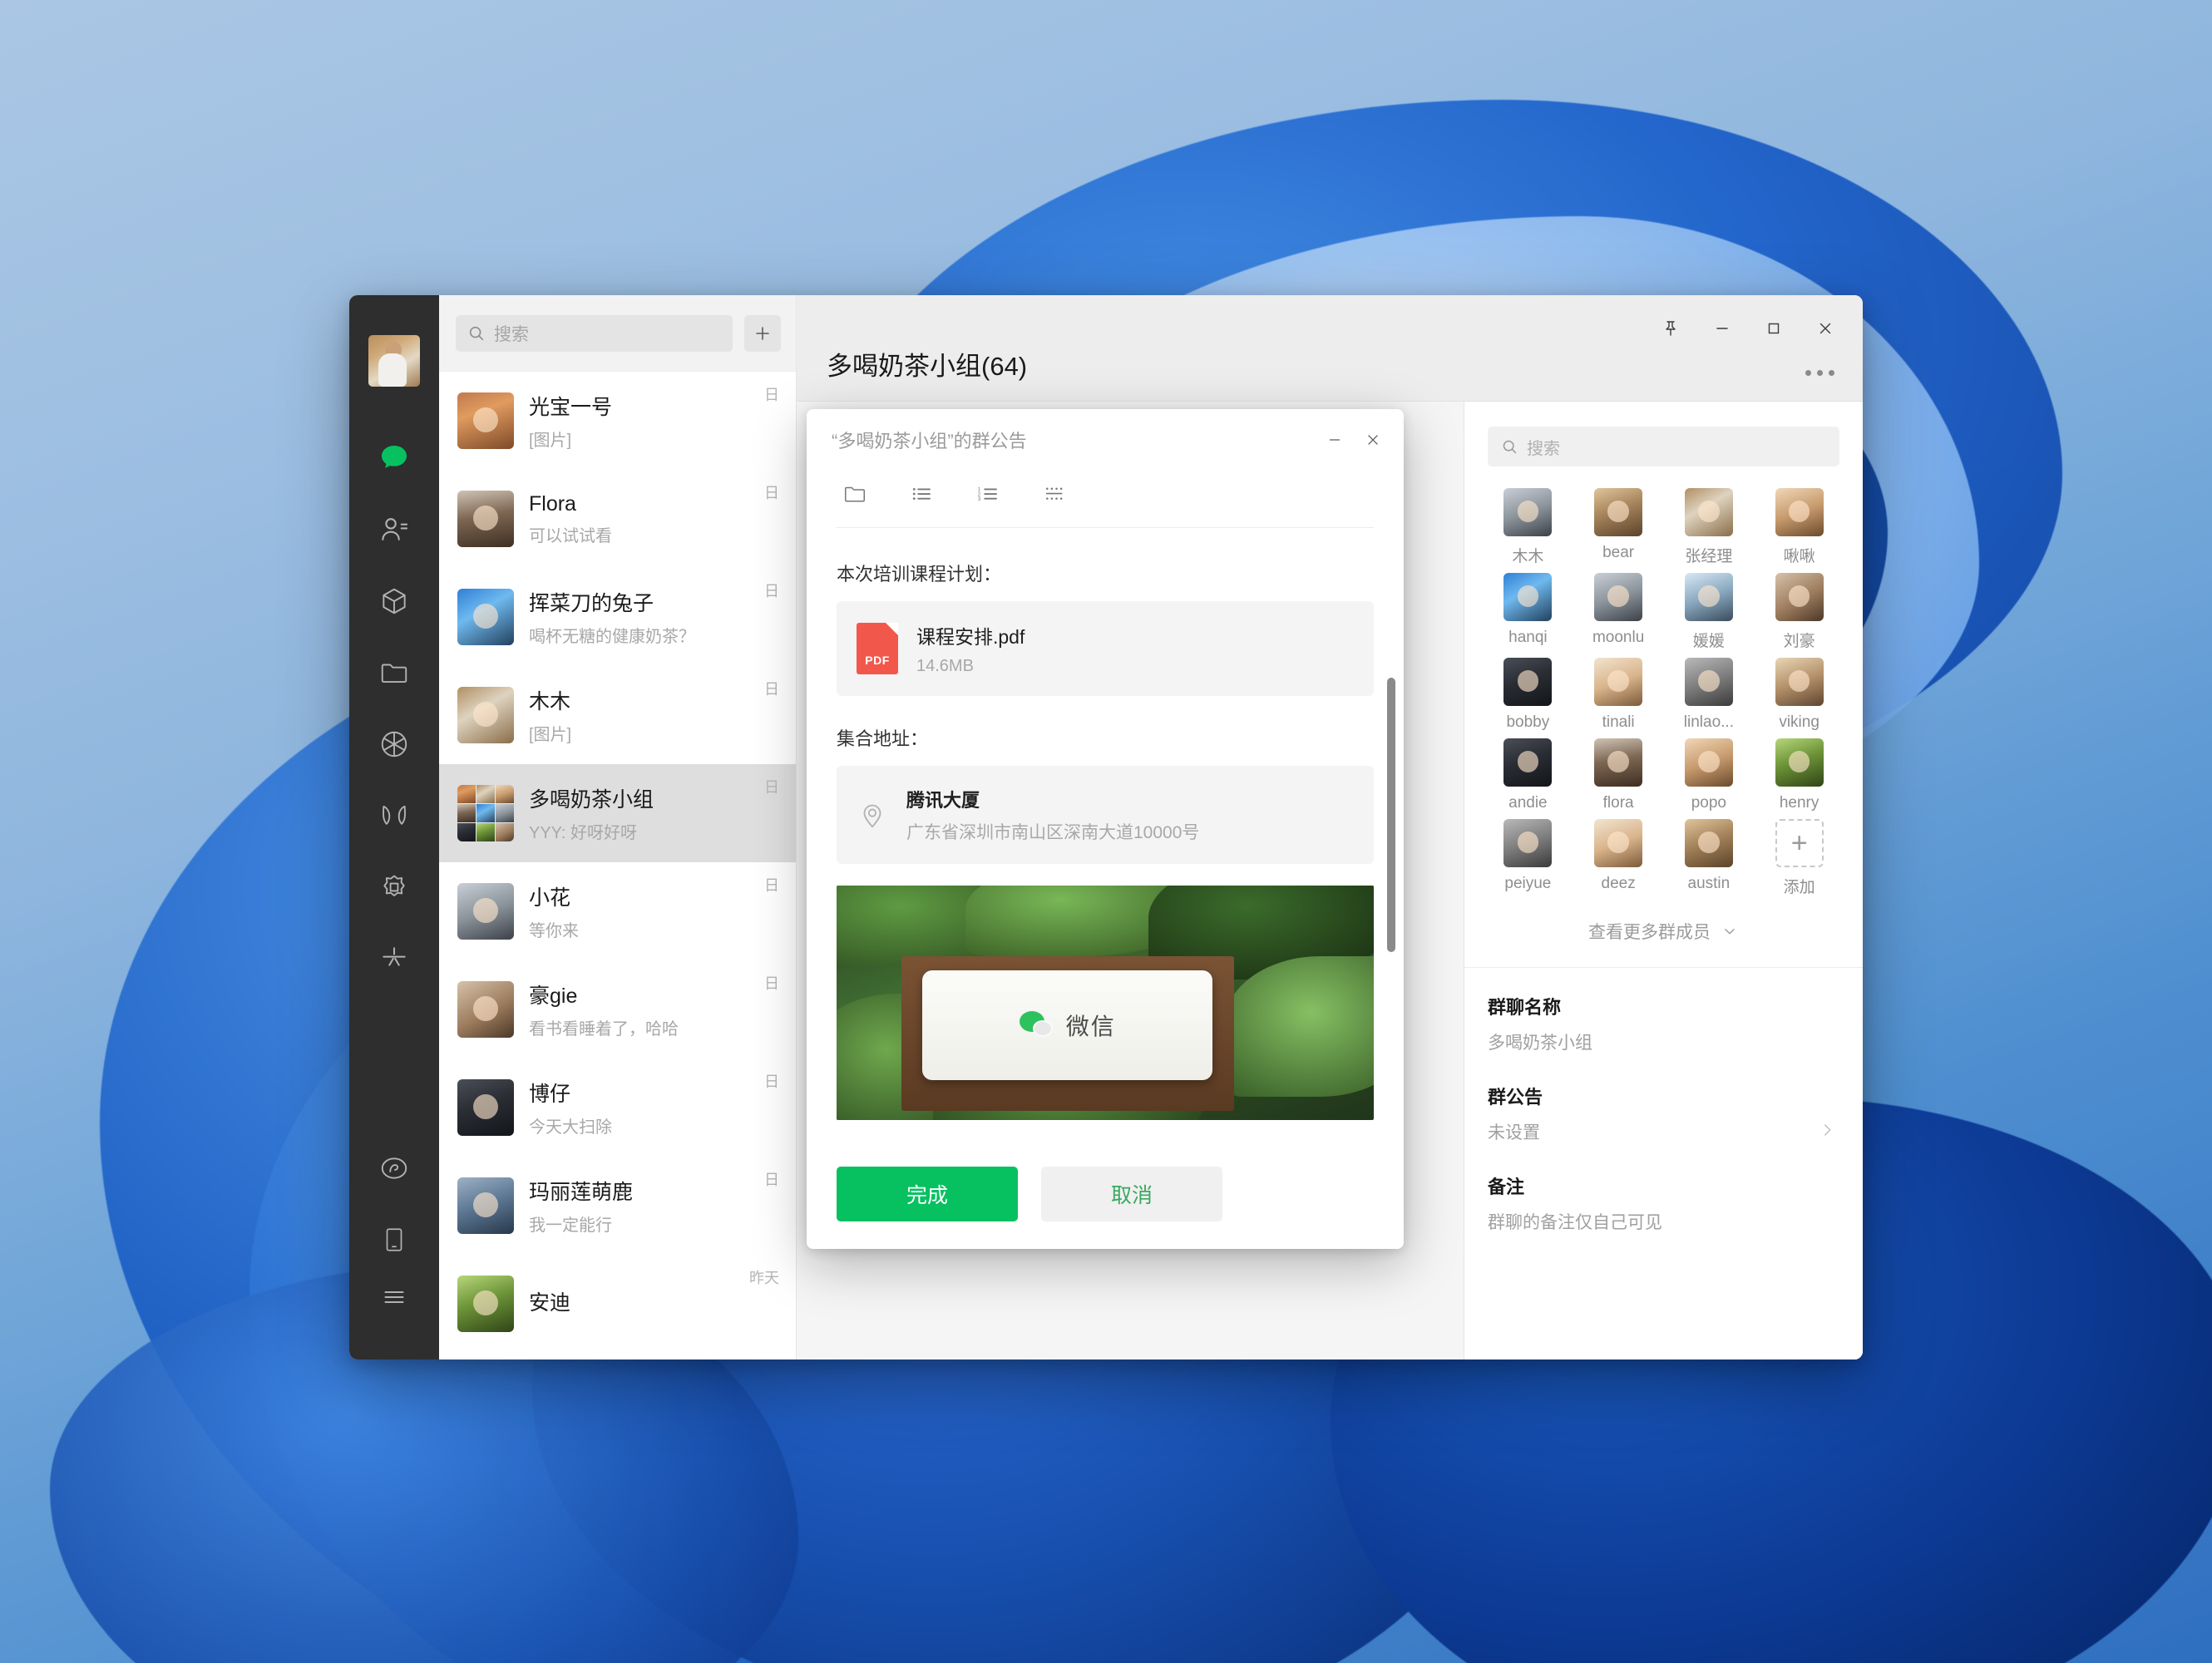  I want to click on member-name: bobby, so click(1528, 722).